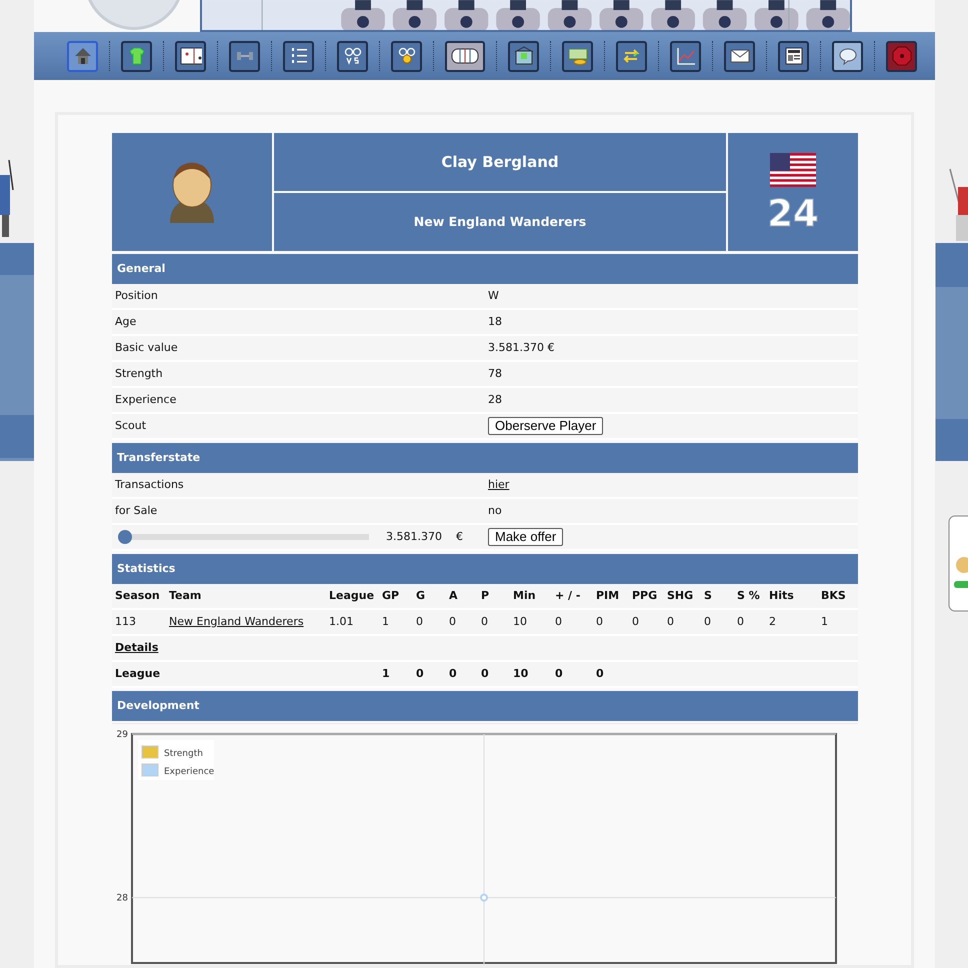  What do you see at coordinates (396, 597) in the screenshot?
I see `column-header: GP` at bounding box center [396, 597].